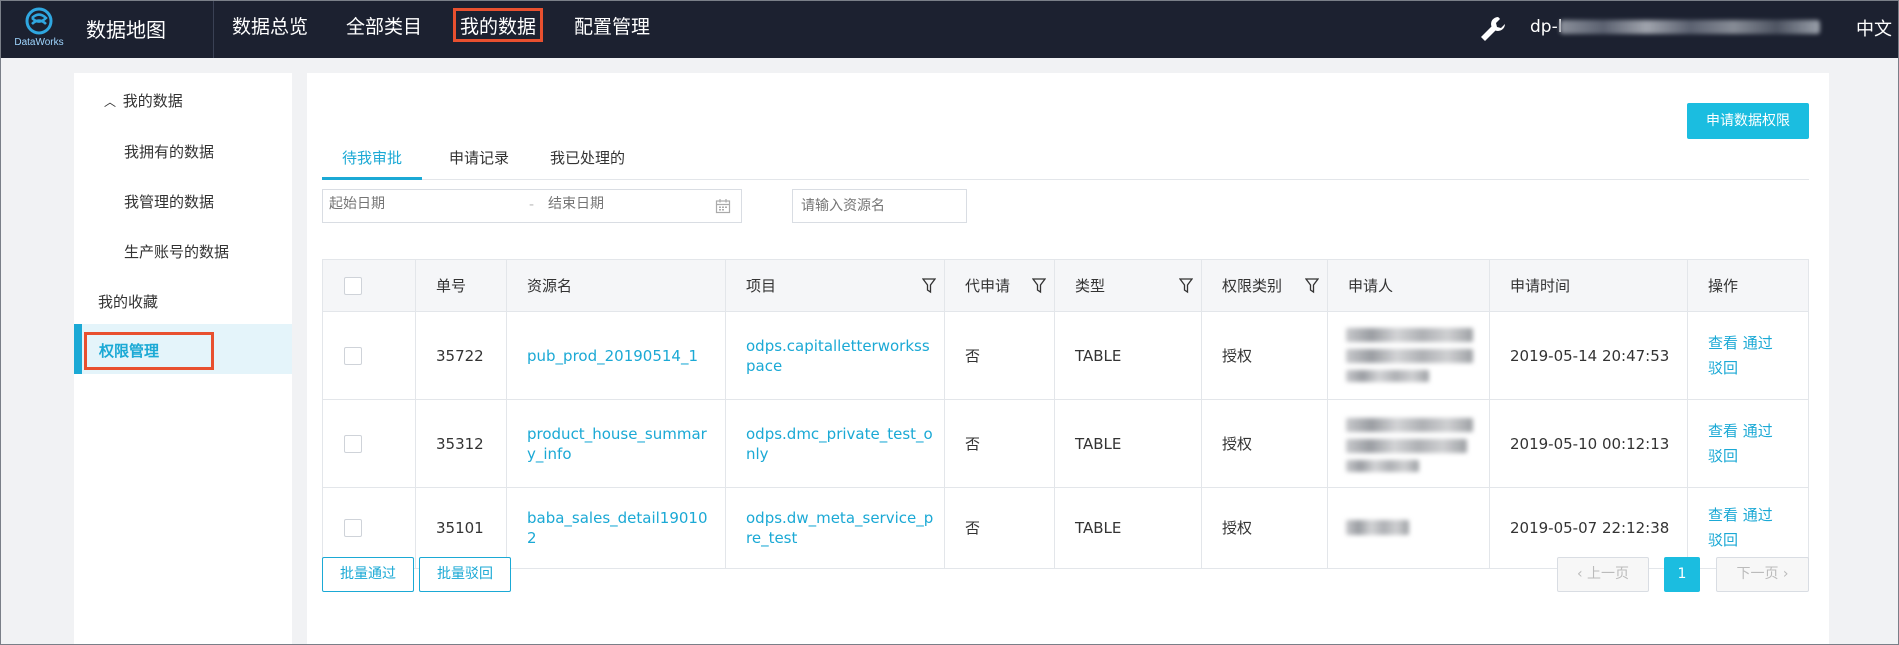  I want to click on project-link: odps.dmc_private_test_only, so click(840, 444).